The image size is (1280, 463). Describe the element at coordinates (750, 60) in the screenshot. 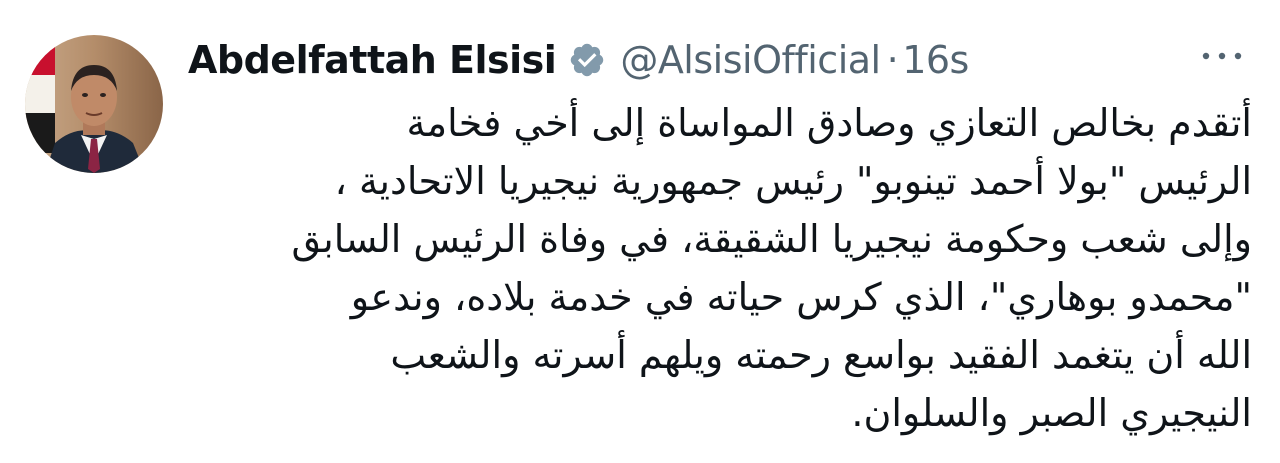

I see `author-handle: @AlsisiOfficial` at that location.